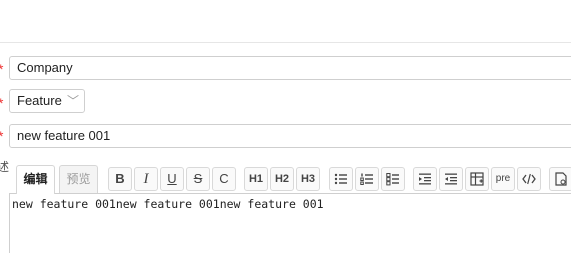 Image resolution: width=571 pixels, height=253 pixels. I want to click on italic-button: I, so click(146, 179).